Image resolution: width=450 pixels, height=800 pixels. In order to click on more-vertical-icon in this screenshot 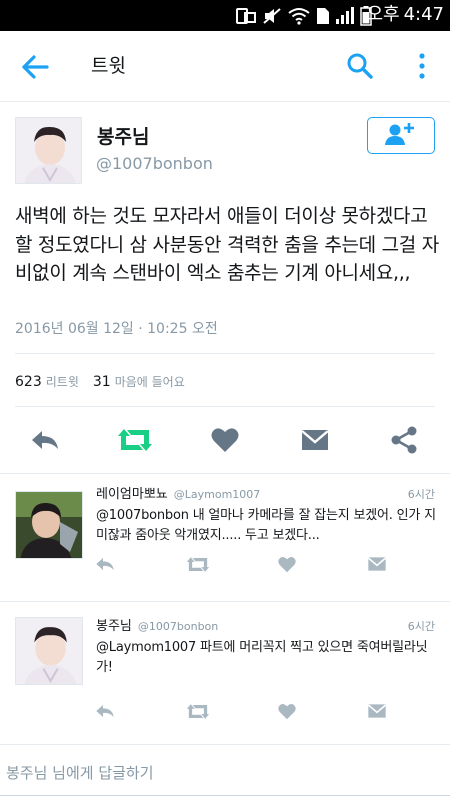, I will do `click(422, 66)`.